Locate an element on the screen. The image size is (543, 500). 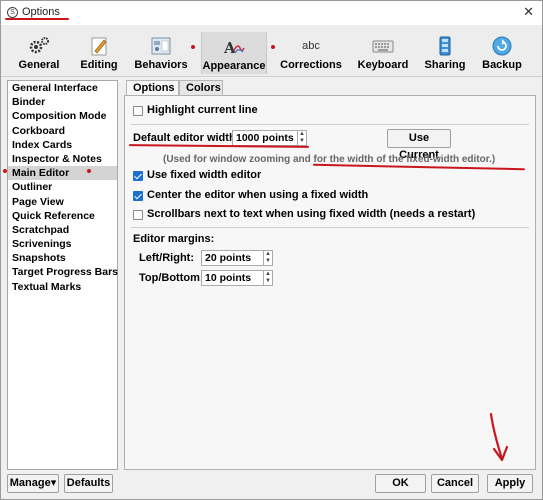
highlight-current-line-checkbox is located at coordinates (138, 111).